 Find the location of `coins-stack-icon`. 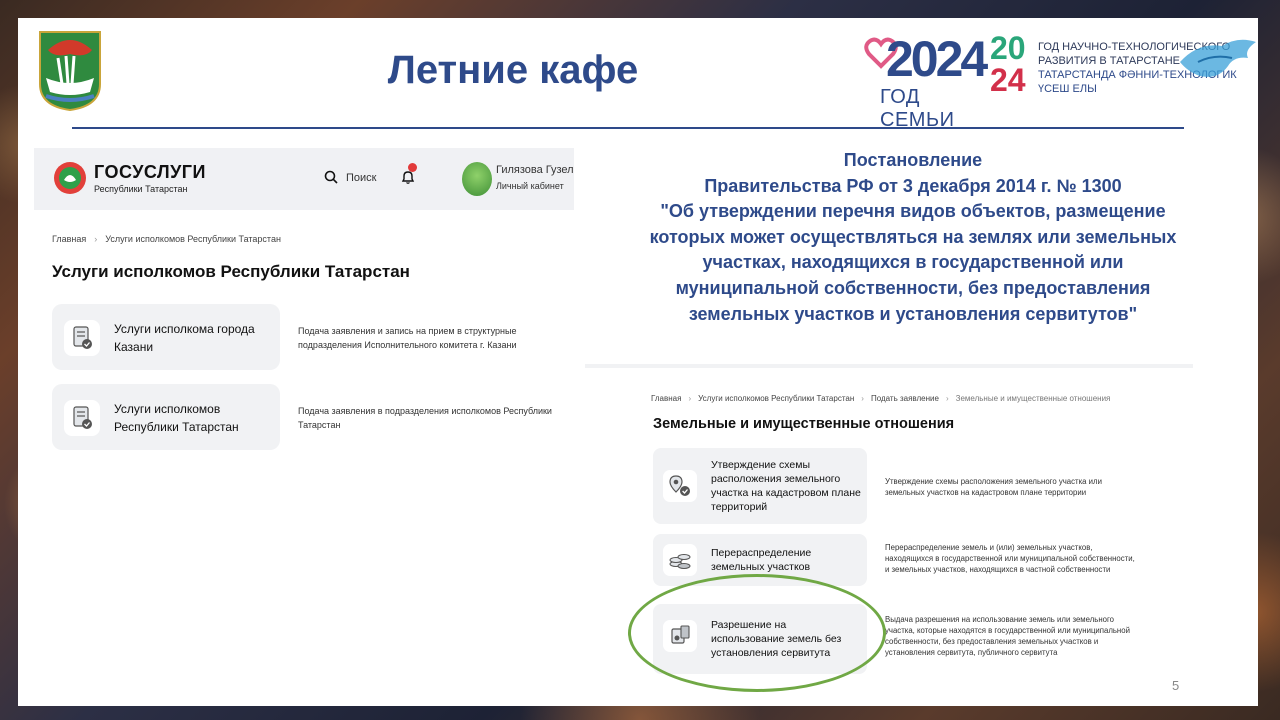

coins-stack-icon is located at coordinates (680, 560).